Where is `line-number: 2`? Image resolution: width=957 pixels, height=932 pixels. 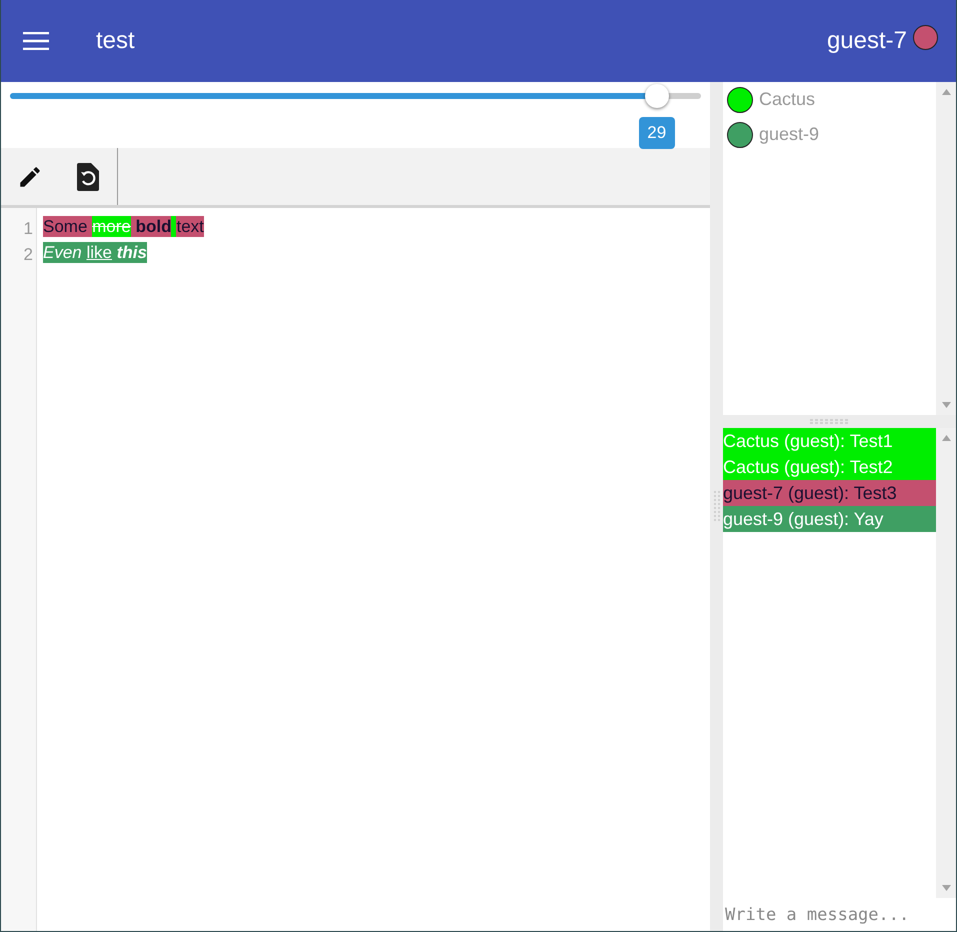
line-number: 2 is located at coordinates (28, 255).